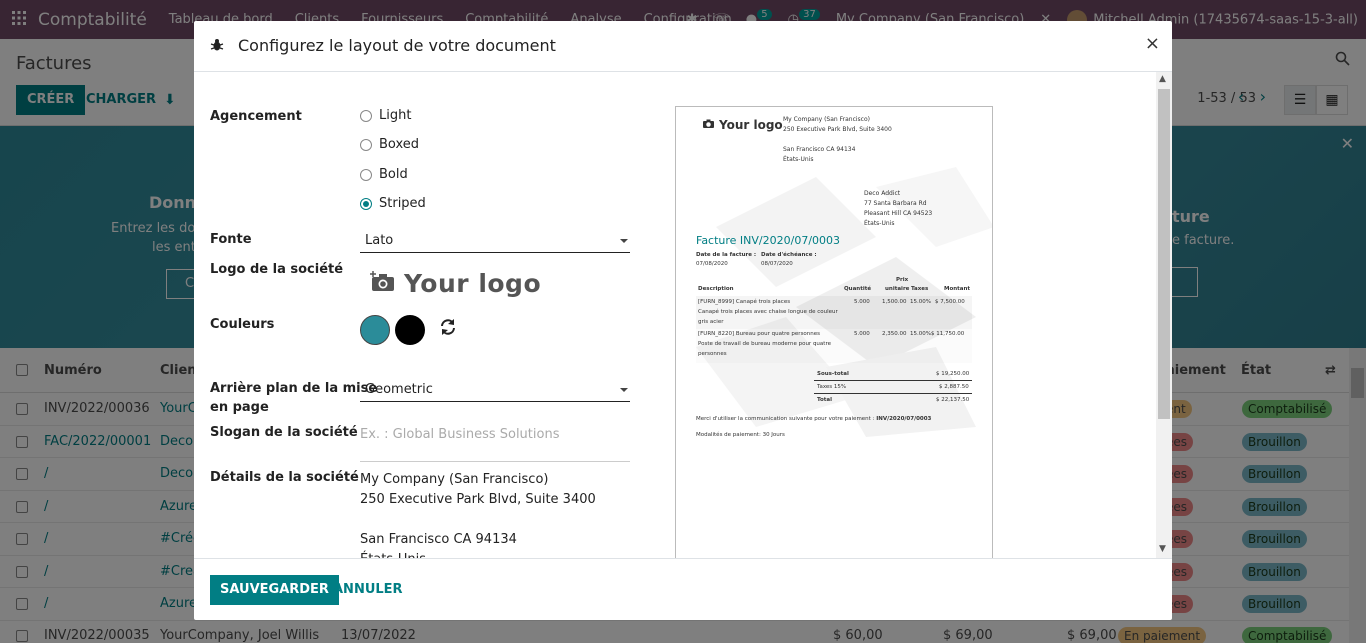  Describe the element at coordinates (274, 590) in the screenshot. I see `save-button: SAUVEGARDER` at that location.